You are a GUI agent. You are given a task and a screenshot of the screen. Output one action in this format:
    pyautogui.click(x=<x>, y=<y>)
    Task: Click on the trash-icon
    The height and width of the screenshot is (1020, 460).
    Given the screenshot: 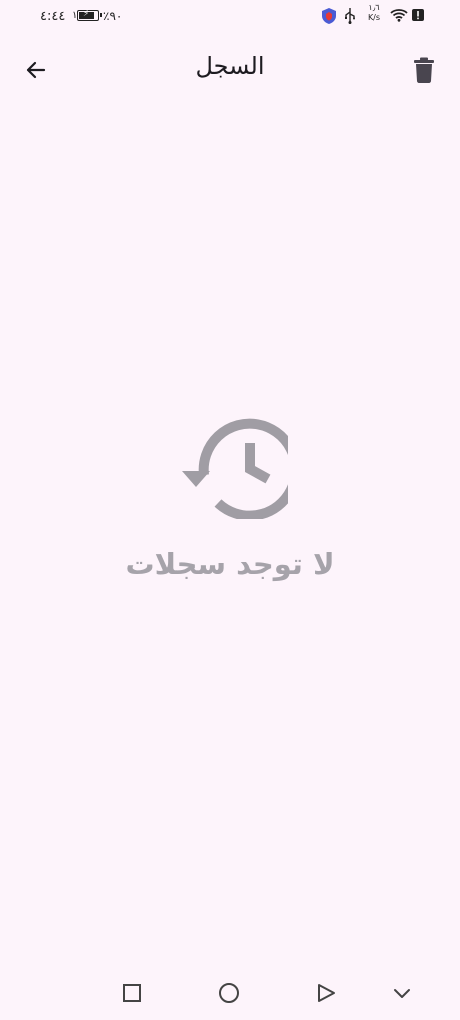 What is the action you would take?
    pyautogui.click(x=424, y=70)
    